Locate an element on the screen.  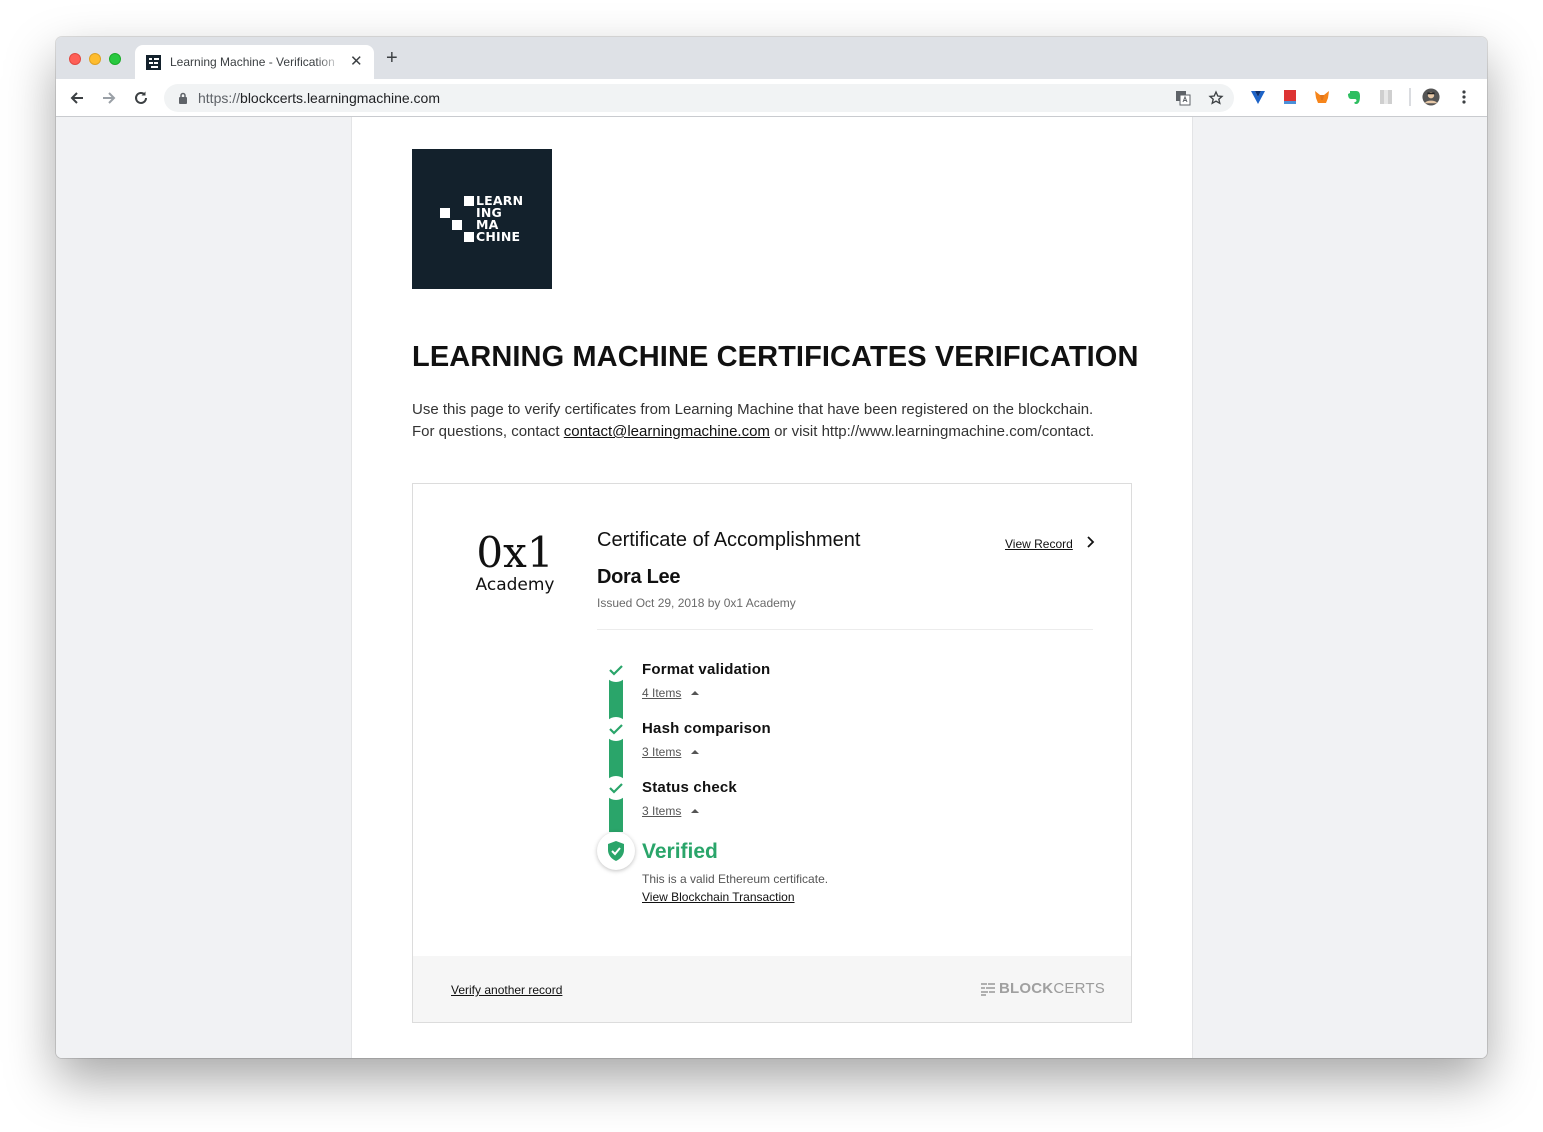
verified-shield-icon is located at coordinates (616, 851).